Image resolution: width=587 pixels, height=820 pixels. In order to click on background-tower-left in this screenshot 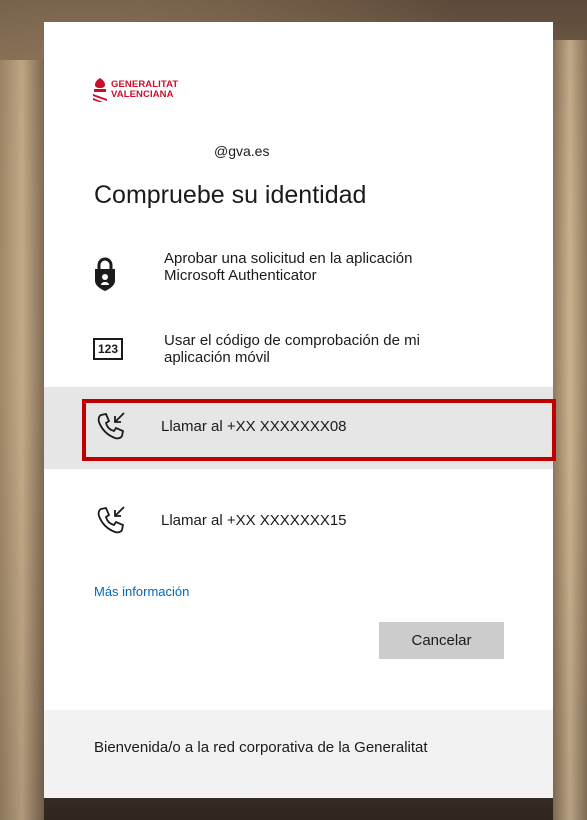, I will do `click(22, 440)`.